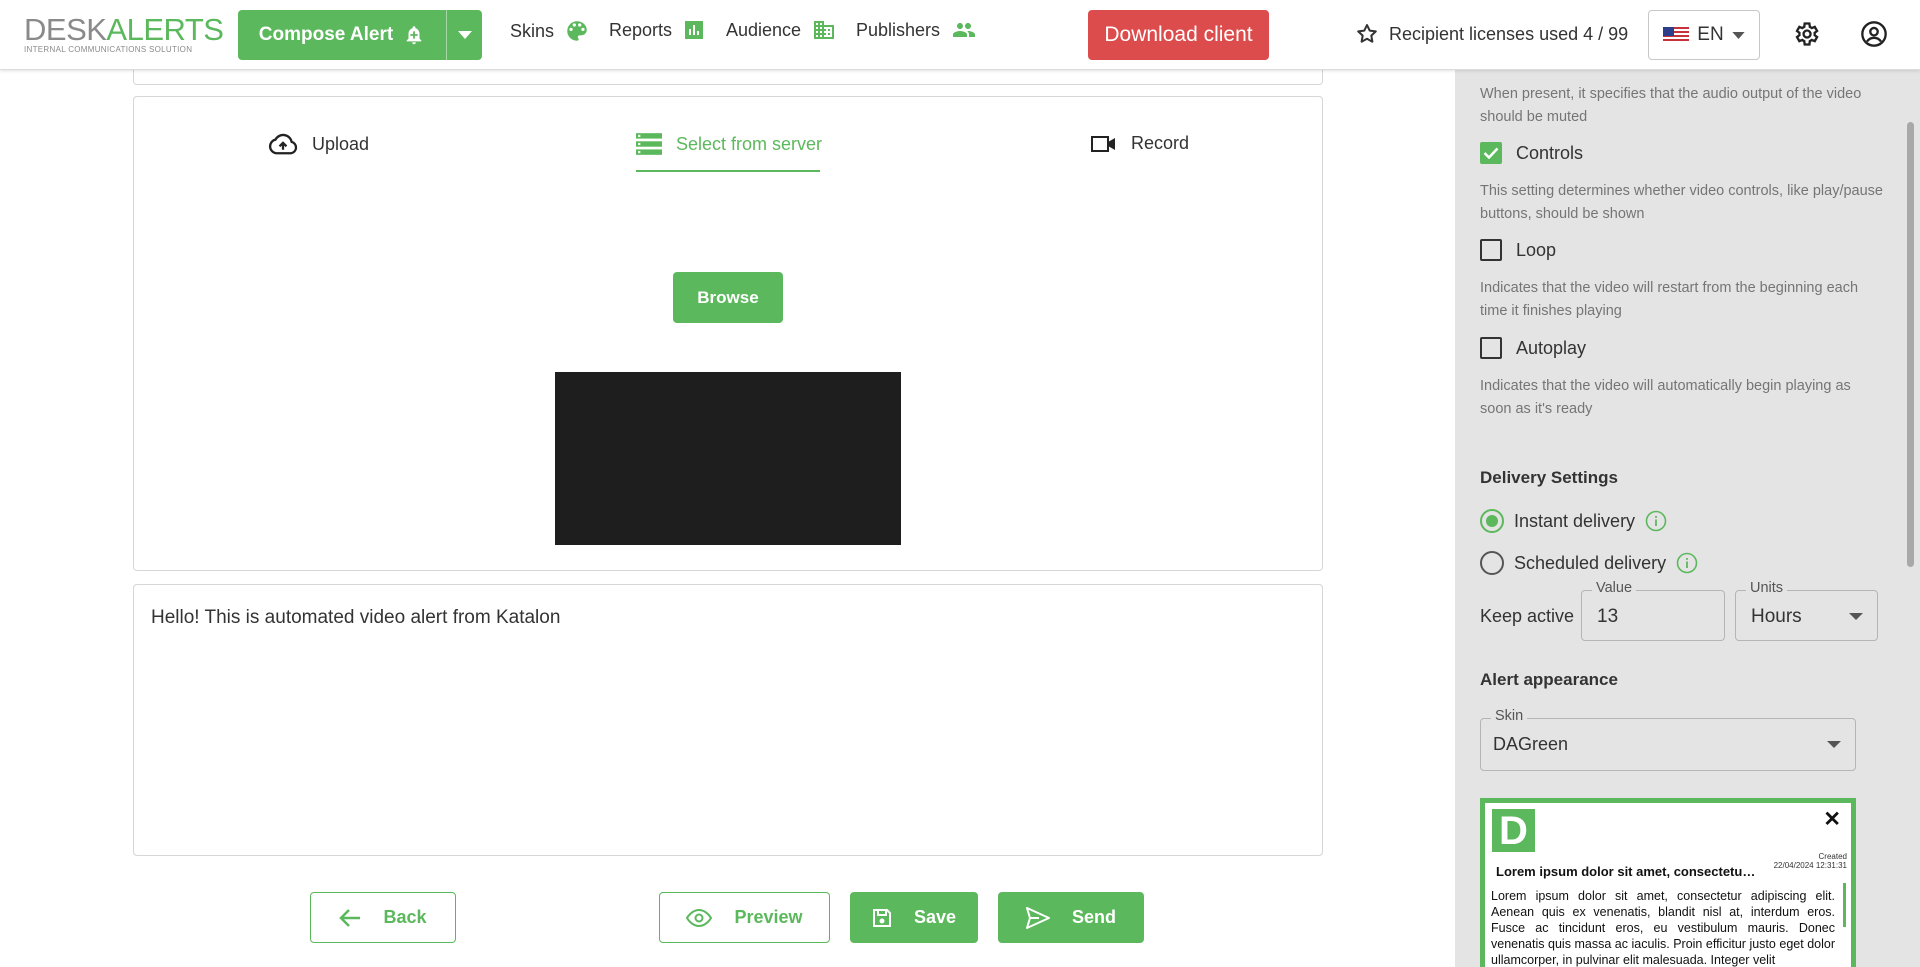 The image size is (1920, 967). What do you see at coordinates (414, 35) in the screenshot?
I see `bell-plus-icon` at bounding box center [414, 35].